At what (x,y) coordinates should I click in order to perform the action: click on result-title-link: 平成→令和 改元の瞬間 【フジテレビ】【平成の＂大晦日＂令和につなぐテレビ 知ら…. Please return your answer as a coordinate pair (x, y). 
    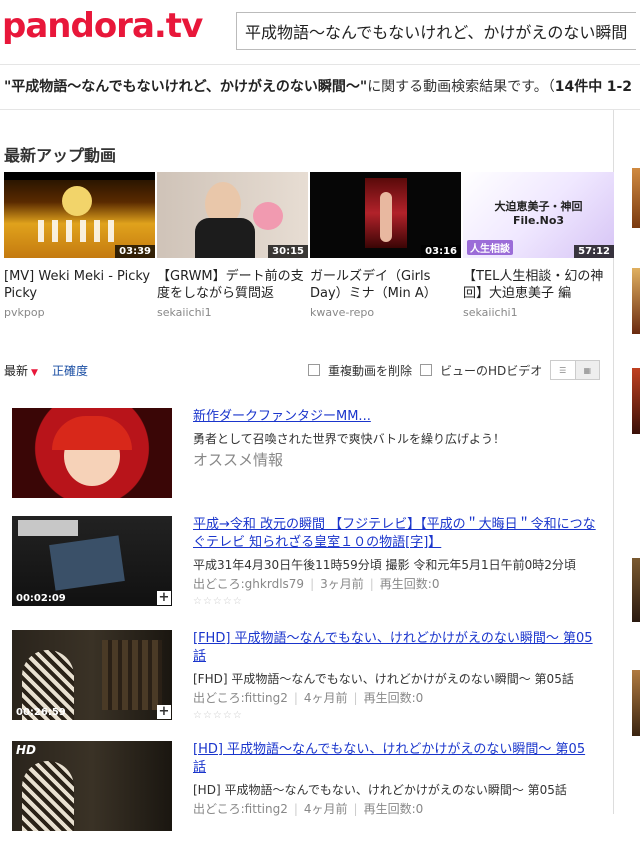
    Looking at the image, I should click on (395, 534).